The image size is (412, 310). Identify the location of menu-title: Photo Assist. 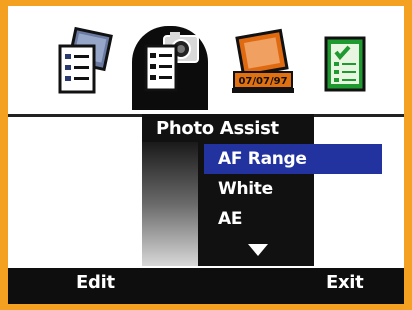
(217, 128).